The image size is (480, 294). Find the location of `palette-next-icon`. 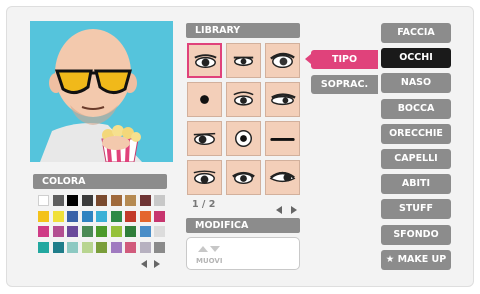

palette-next-icon is located at coordinates (156, 264).